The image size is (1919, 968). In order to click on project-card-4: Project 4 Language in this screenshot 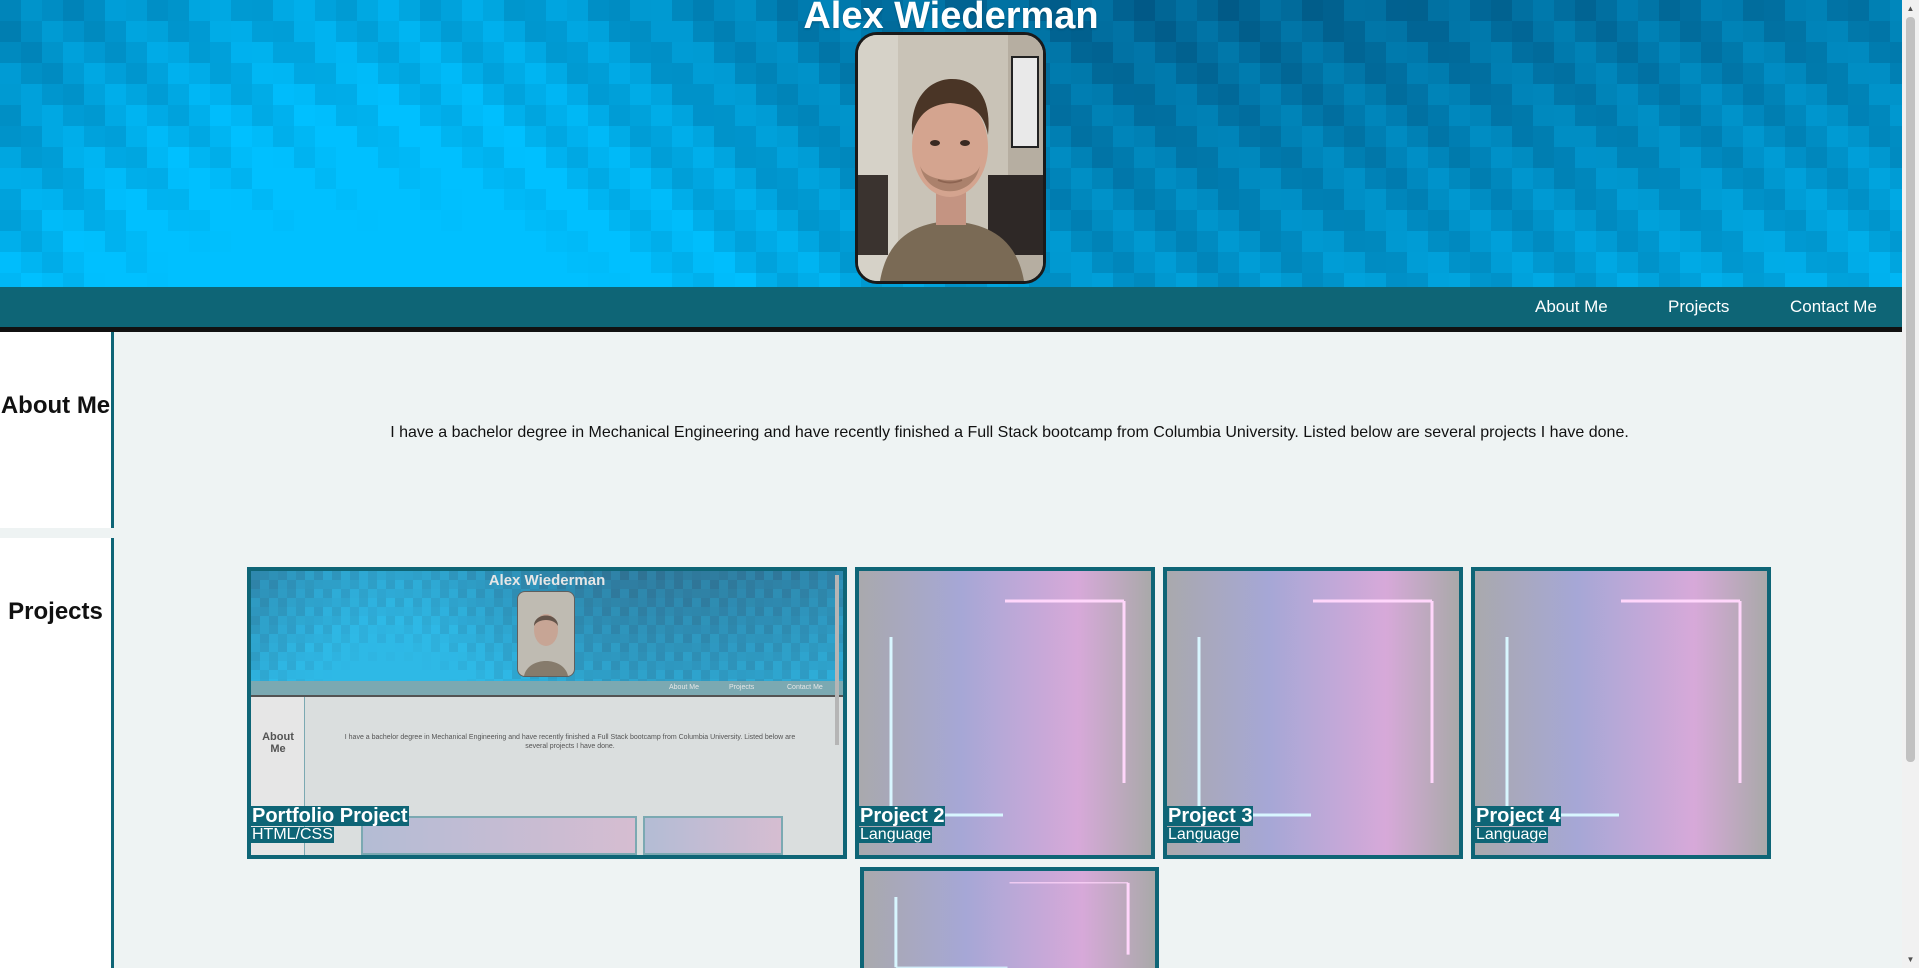, I will do `click(1621, 713)`.